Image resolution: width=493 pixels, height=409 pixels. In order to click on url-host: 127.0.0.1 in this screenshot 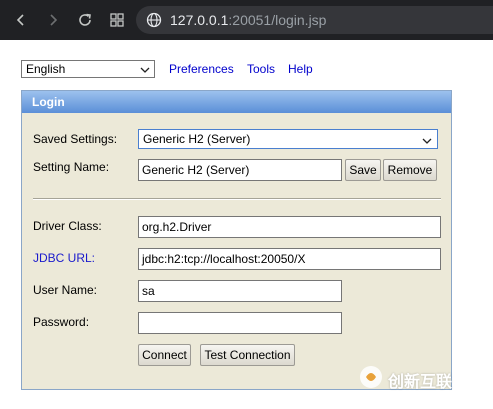, I will do `click(199, 20)`.